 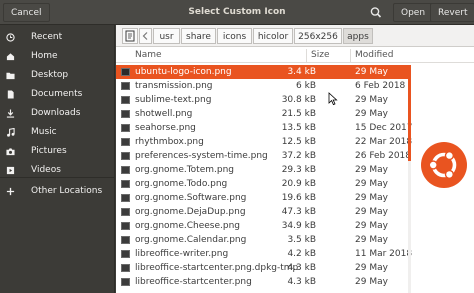 What do you see at coordinates (264, 142) in the screenshot?
I see `file-row: rhythmbox.png 12.5 kB 22 Mar 2018` at bounding box center [264, 142].